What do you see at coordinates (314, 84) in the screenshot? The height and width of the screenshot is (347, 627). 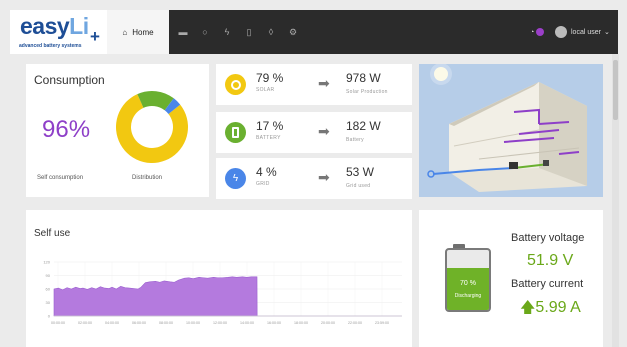 I see `solar-stat-card: 79 % SOLAR ➡ 978 W Solar Production` at bounding box center [314, 84].